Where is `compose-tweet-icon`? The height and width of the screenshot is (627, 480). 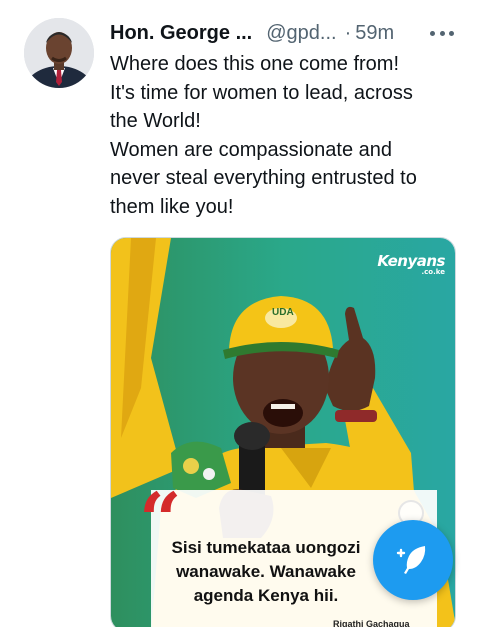
compose-tweet-icon is located at coordinates (411, 560).